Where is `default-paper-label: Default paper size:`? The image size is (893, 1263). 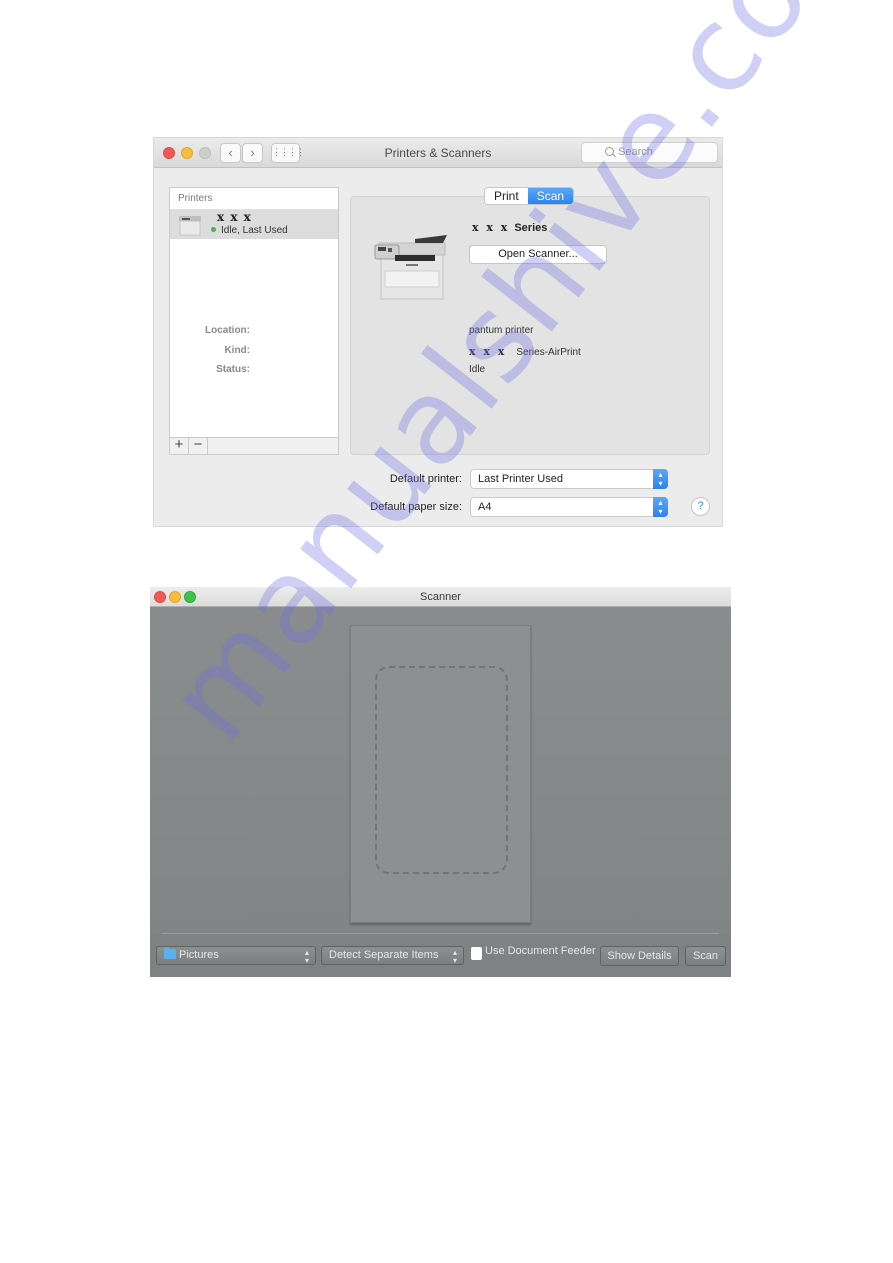
default-paper-label: Default paper size: is located at coordinates (416, 507).